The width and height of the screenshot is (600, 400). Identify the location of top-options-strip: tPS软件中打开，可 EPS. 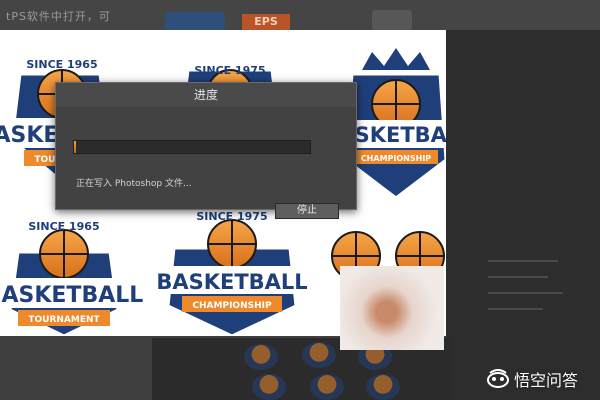
(300, 15).